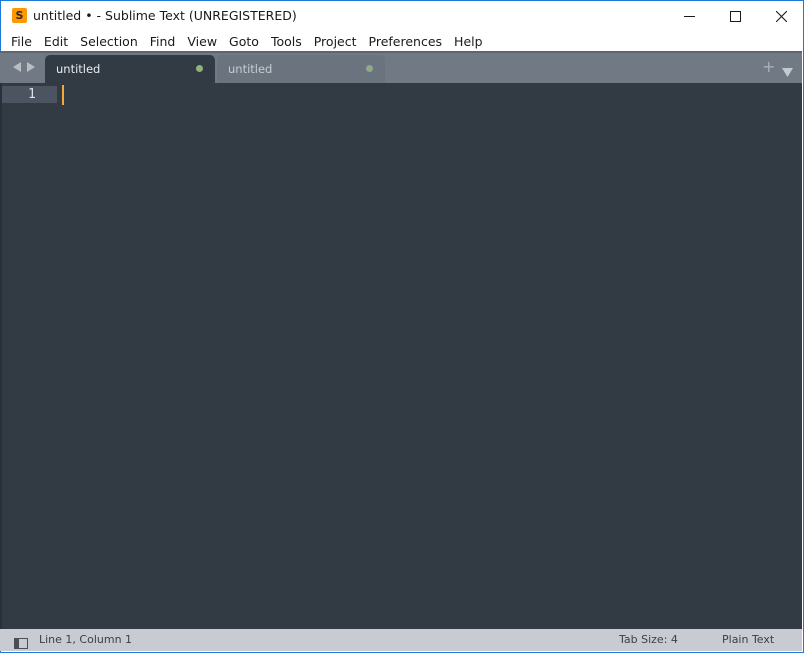  Describe the element at coordinates (768, 67) in the screenshot. I see `plus-icon: +` at that location.